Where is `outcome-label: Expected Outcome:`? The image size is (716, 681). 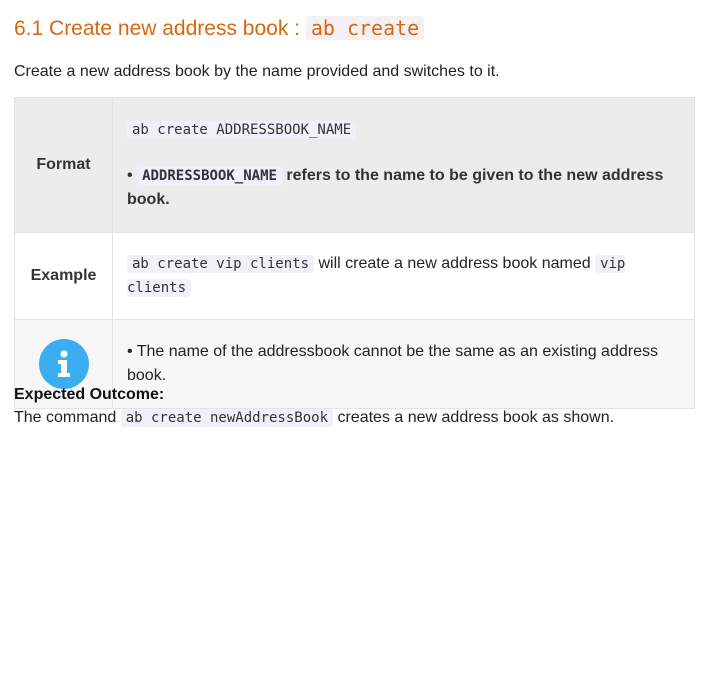 outcome-label: Expected Outcome: is located at coordinates (89, 394).